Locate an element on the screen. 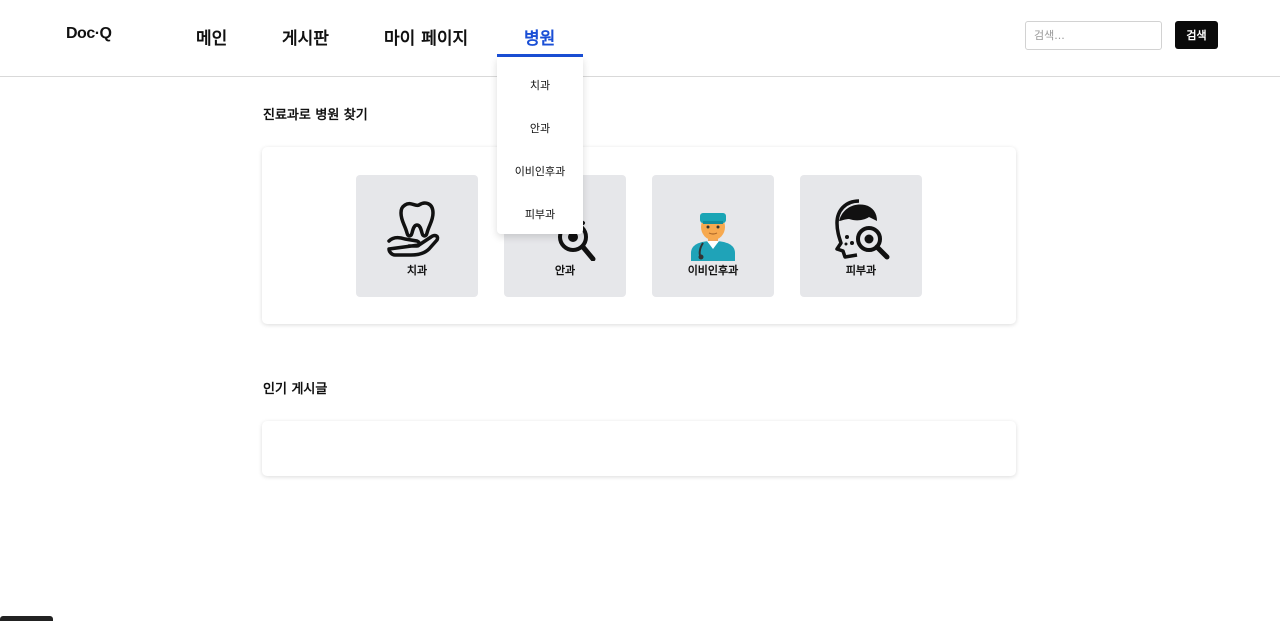 The width and height of the screenshot is (1280, 621). dropdown-item-ent: 이비인후과 is located at coordinates (540, 171).